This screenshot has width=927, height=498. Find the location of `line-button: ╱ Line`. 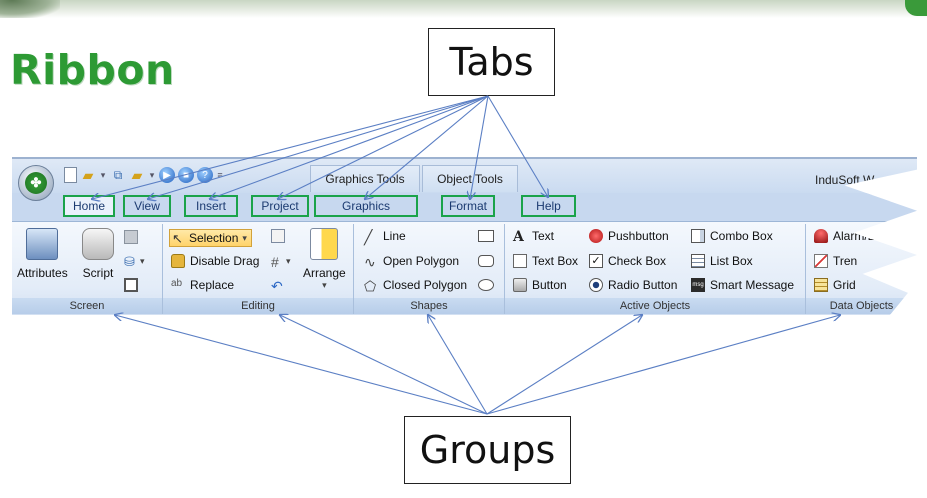

line-button: ╱ Line is located at coordinates (385, 237).